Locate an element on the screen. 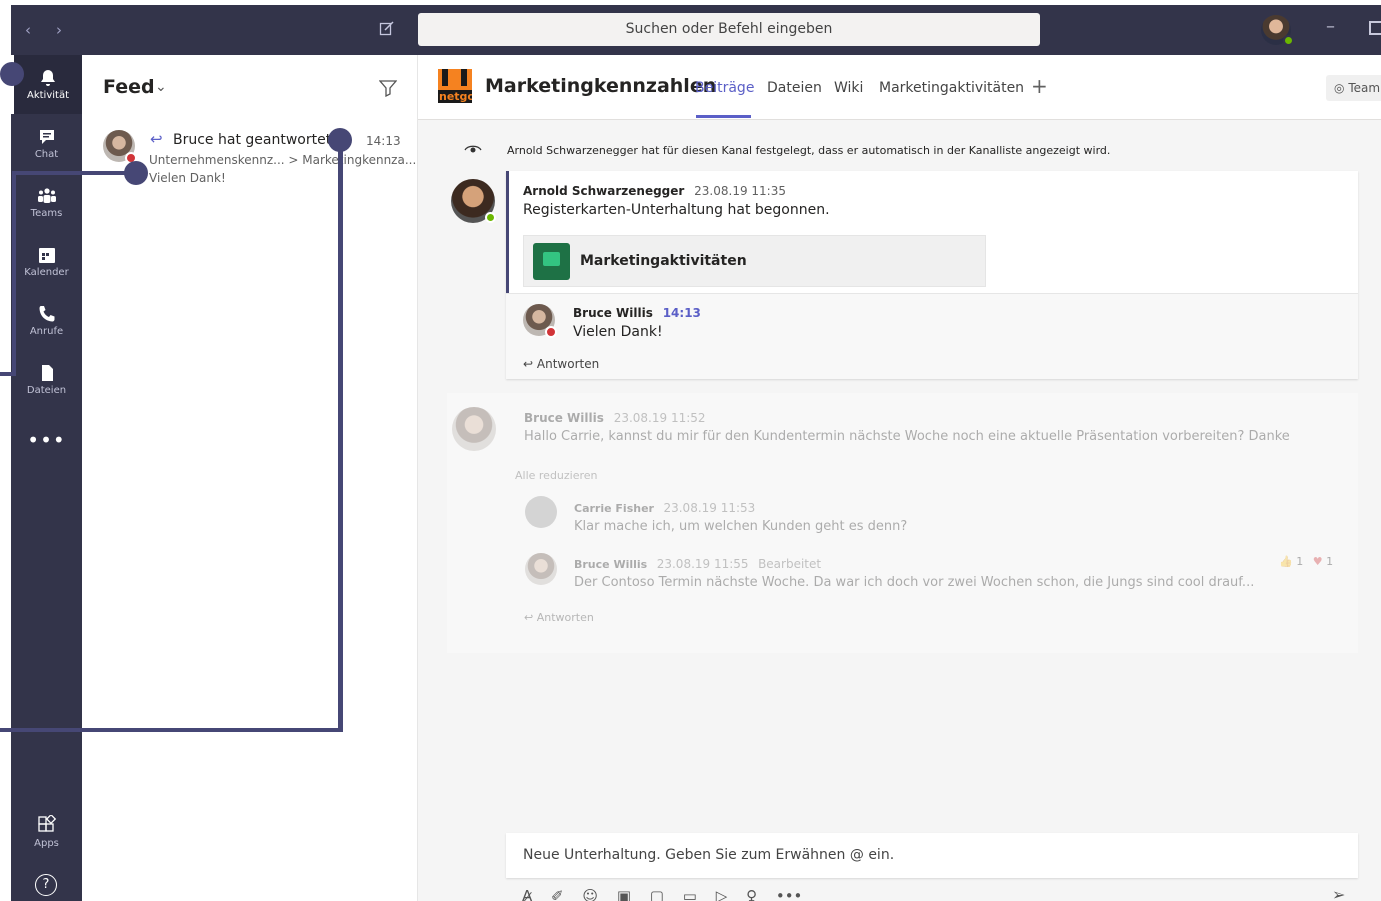 The height and width of the screenshot is (901, 1381). tab-files: Dateien is located at coordinates (794, 88).